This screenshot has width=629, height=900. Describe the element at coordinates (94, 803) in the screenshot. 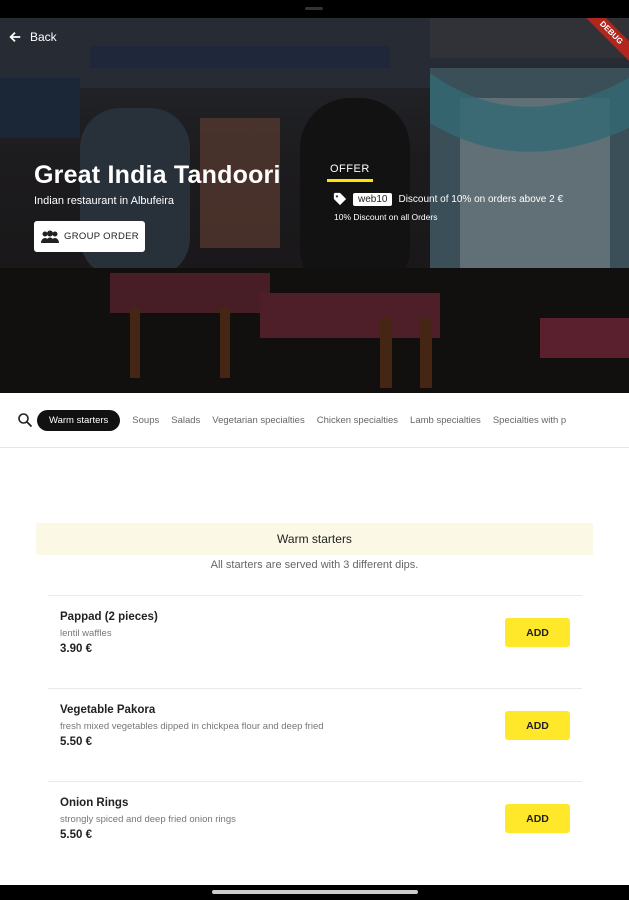

I see `item-name: Onion Rings` at that location.